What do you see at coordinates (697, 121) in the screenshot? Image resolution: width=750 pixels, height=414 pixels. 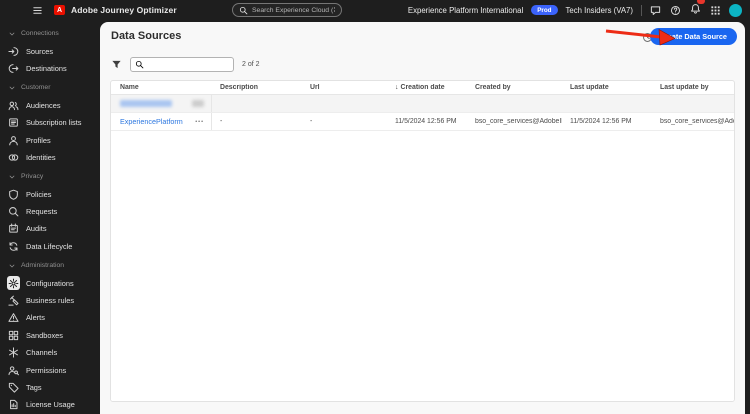 I see `cell-last-update-by: bso_core_services@AdobeID` at bounding box center [697, 121].